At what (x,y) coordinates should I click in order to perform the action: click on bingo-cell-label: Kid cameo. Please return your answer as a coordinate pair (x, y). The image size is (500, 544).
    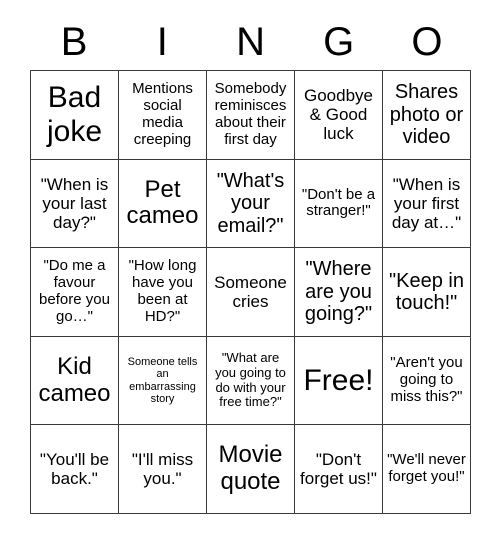
    Looking at the image, I should click on (74, 379).